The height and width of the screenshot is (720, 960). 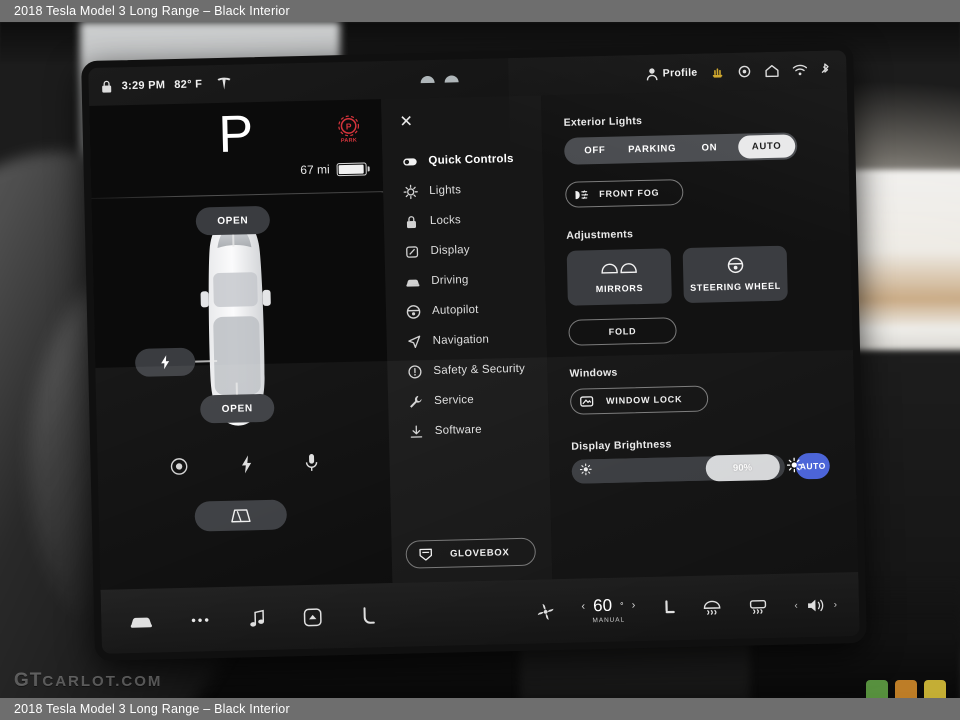 I want to click on mirrors-label: MIRRORS, so click(x=619, y=288).